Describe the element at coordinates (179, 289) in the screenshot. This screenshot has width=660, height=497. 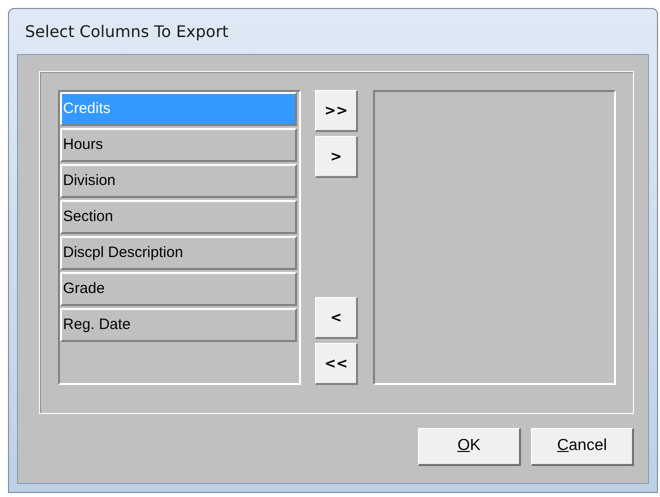
I see `column-item: Grade` at that location.